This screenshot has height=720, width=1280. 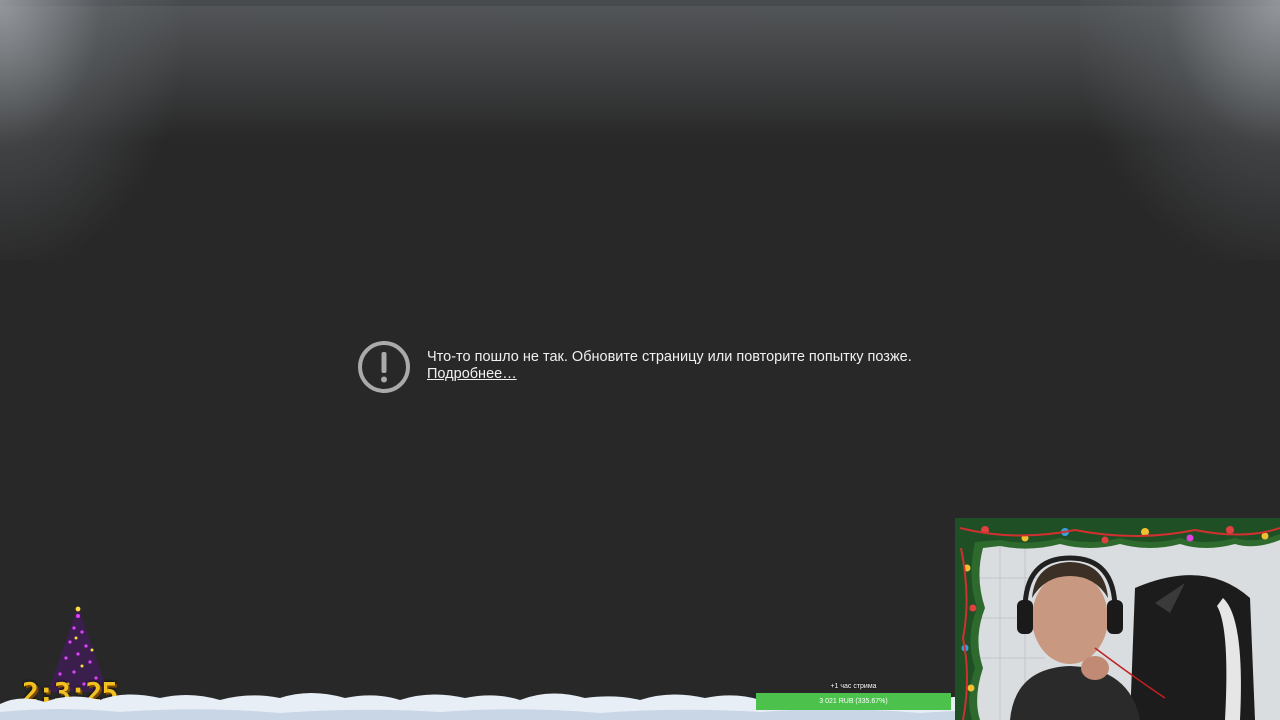 What do you see at coordinates (90, 130) in the screenshot?
I see `frost-vignette-left` at bounding box center [90, 130].